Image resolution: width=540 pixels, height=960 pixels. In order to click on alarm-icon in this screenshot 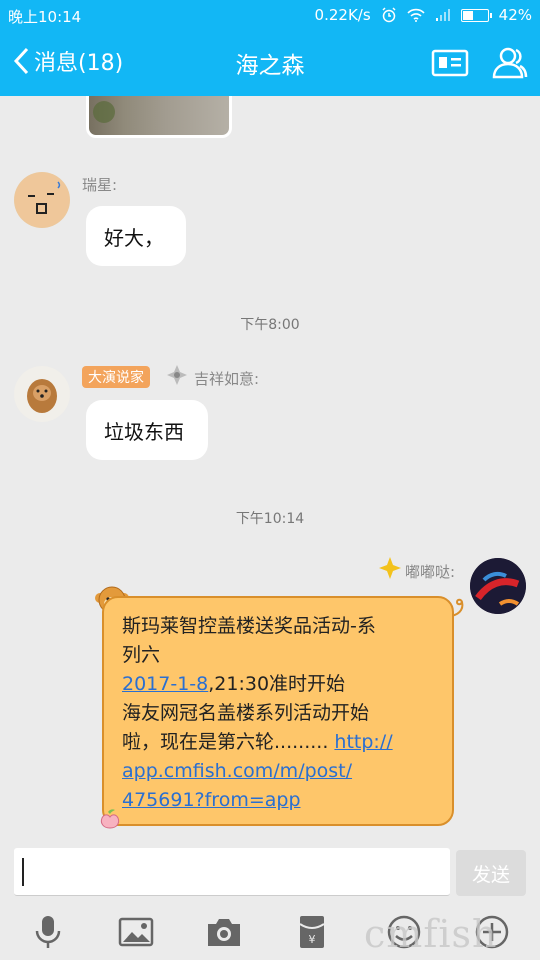, I will do `click(389, 15)`.